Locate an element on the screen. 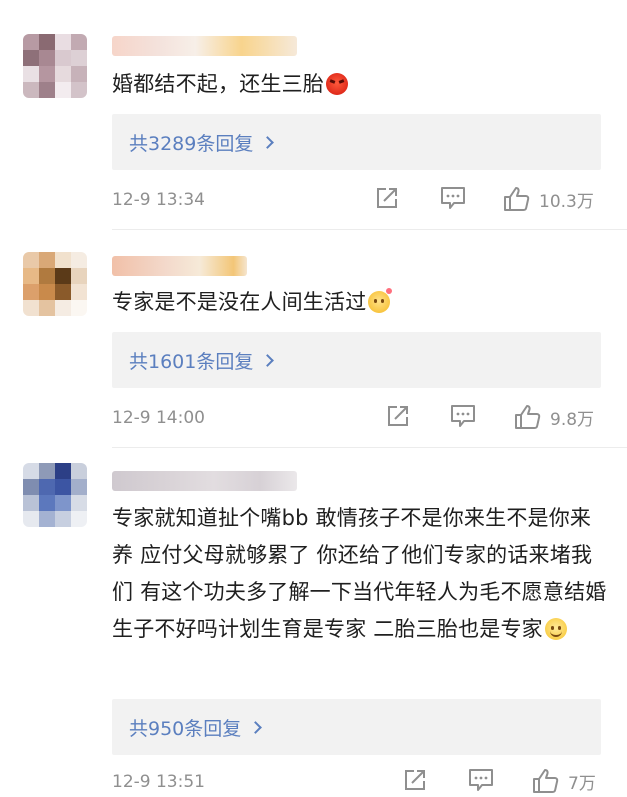 The width and height of the screenshot is (627, 797). view-replies-button: 共3289条回复 is located at coordinates (356, 142).